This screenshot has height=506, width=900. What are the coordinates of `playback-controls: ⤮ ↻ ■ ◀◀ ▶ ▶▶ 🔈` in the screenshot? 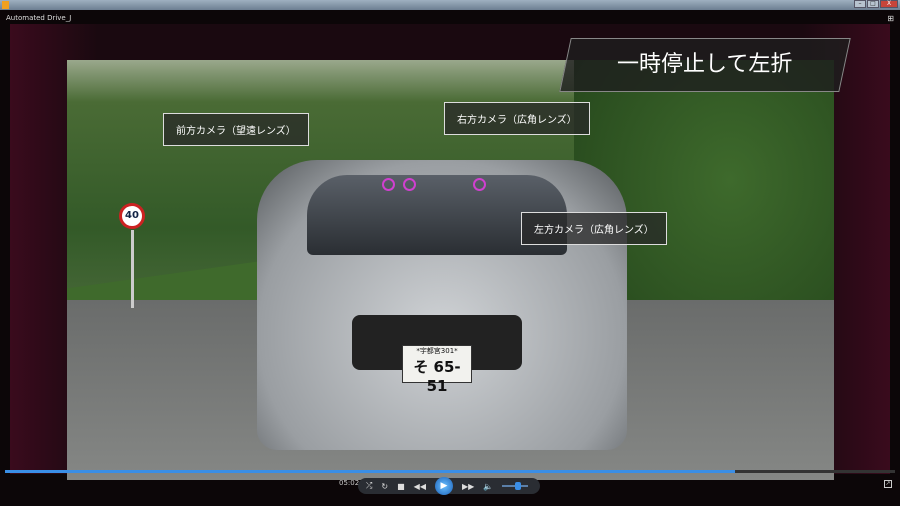 It's located at (449, 486).